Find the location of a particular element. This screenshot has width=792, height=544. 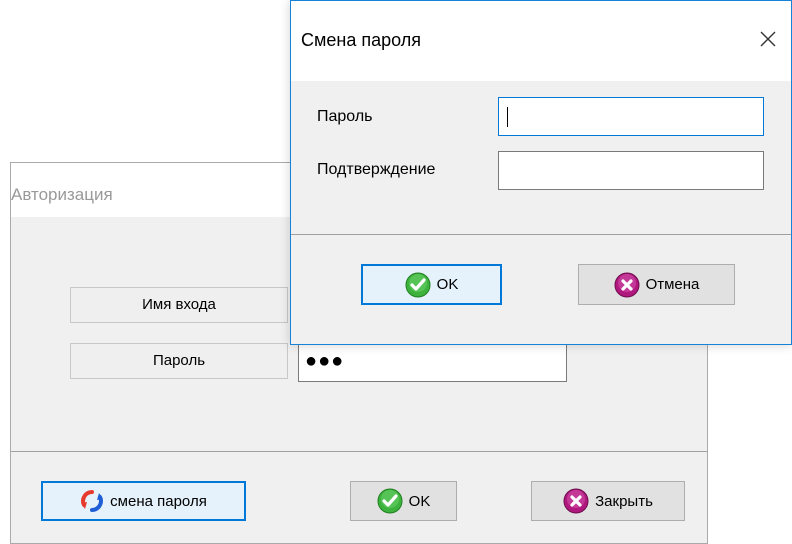

auth-password-input: ●●● is located at coordinates (432, 362).